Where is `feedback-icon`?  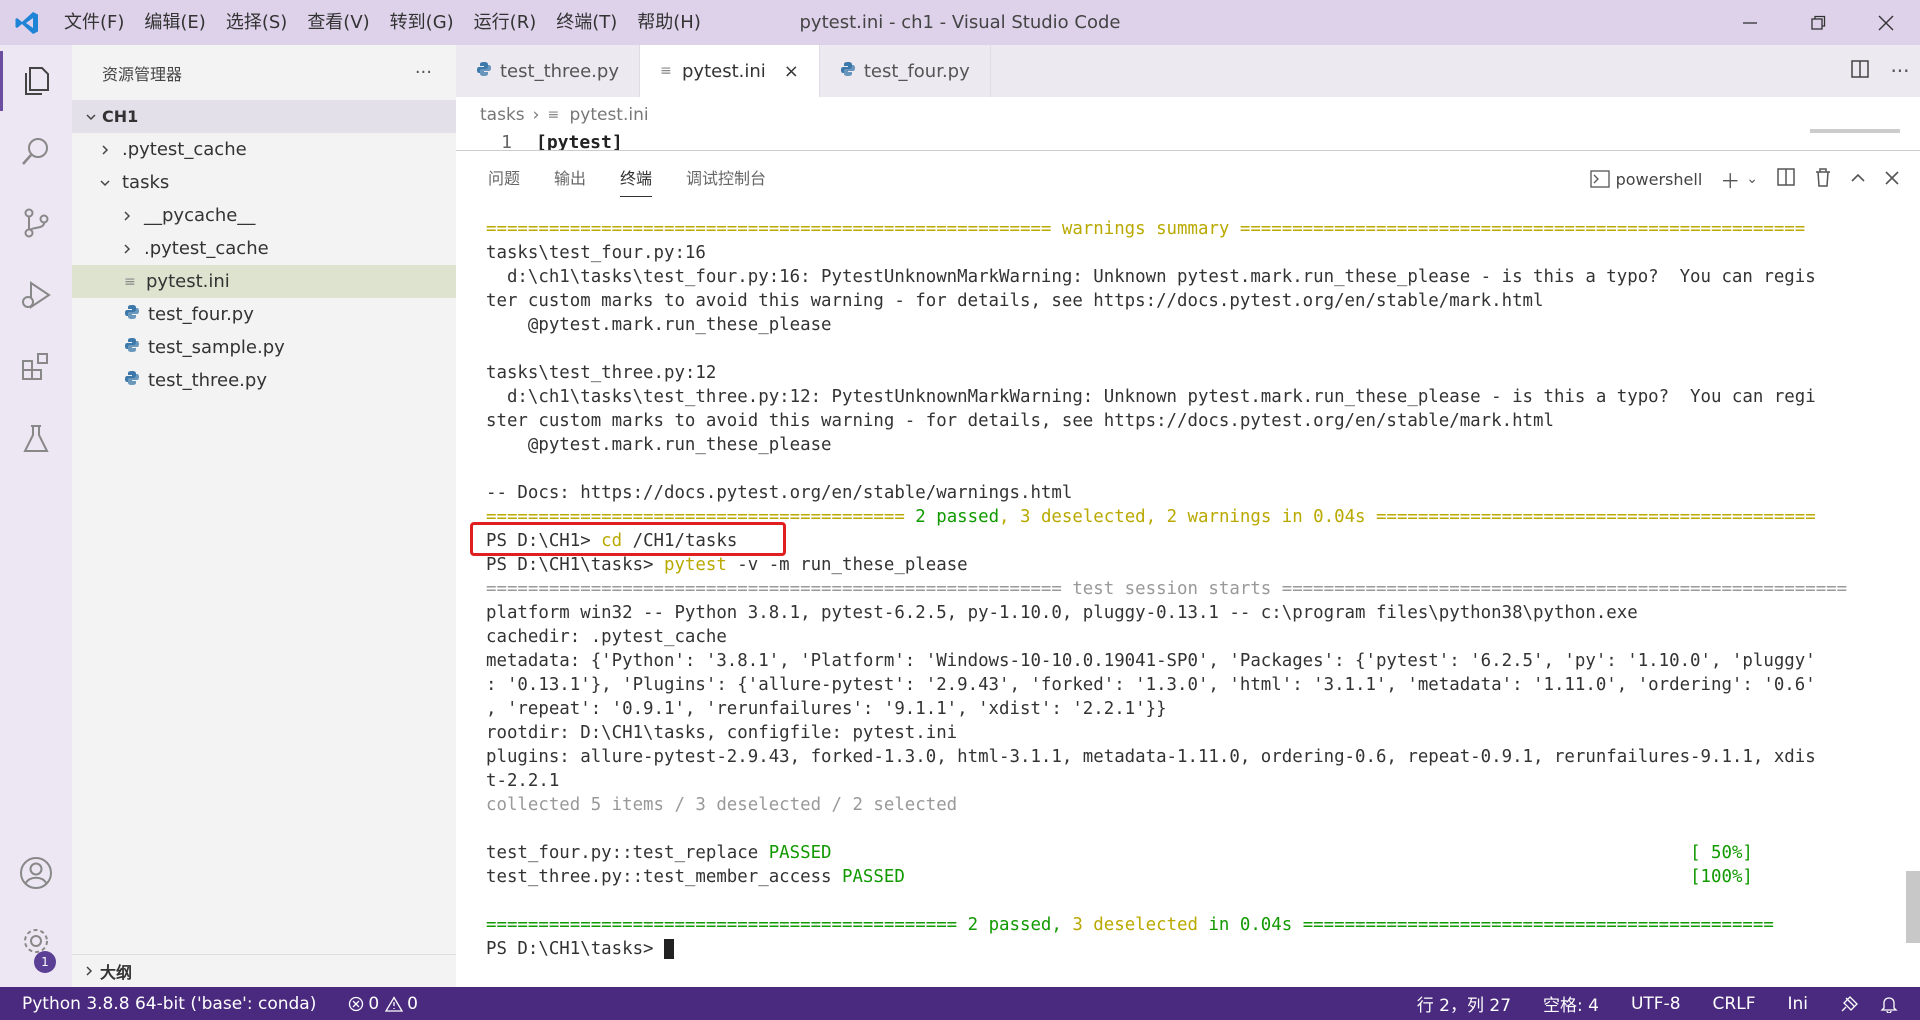
feedback-icon is located at coordinates (1850, 1004).